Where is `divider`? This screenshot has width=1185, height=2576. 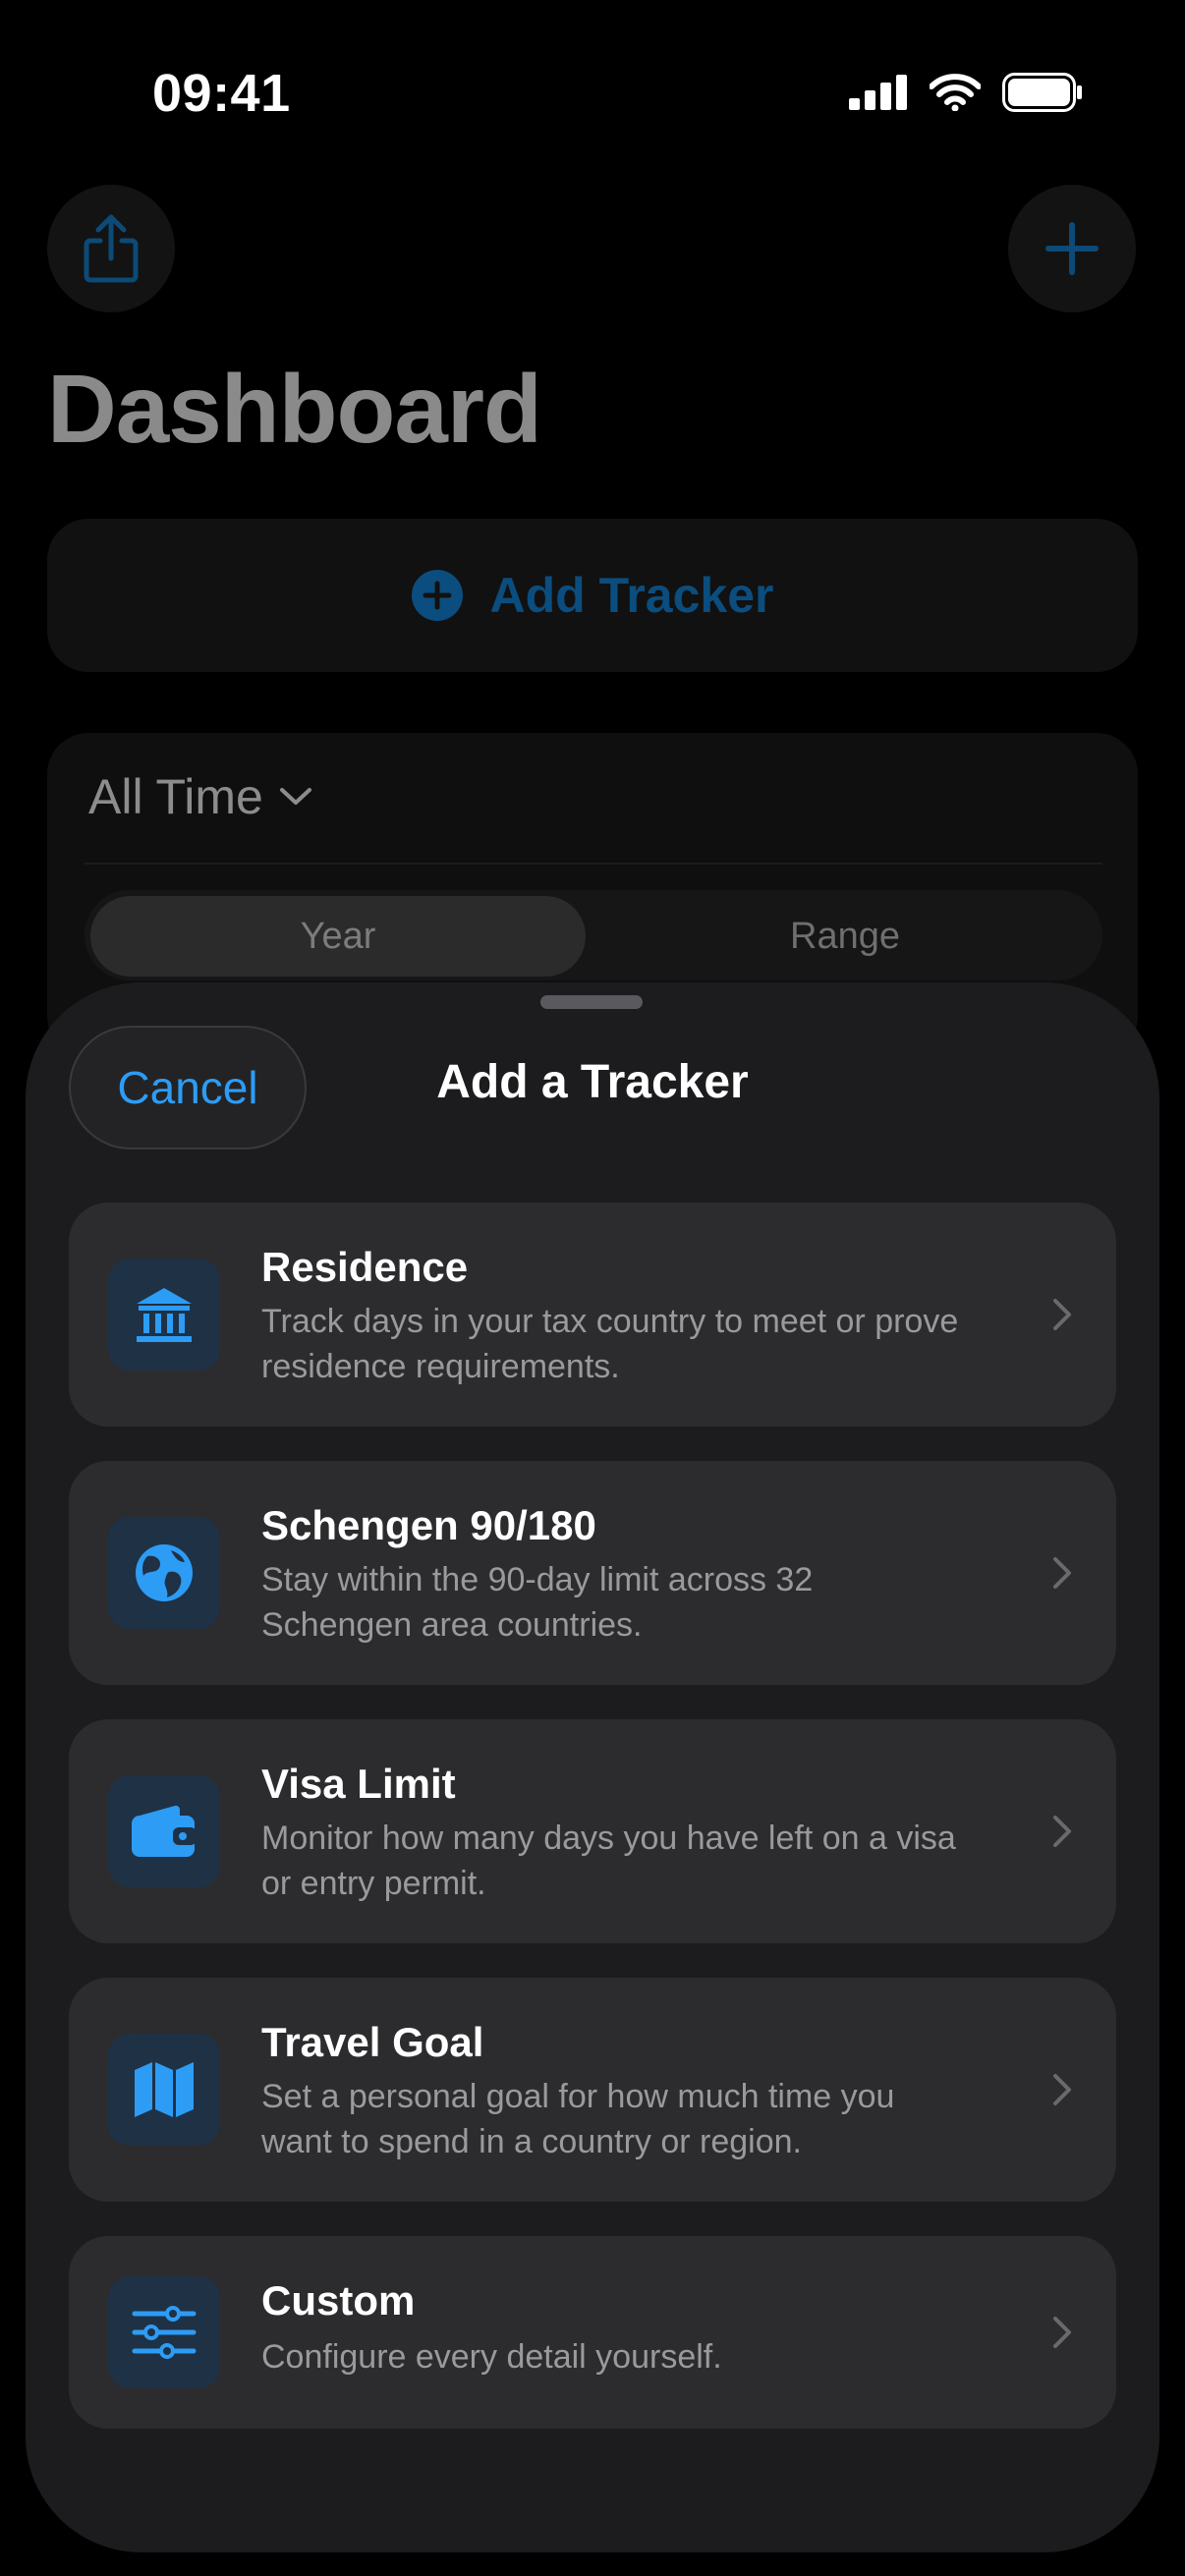 divider is located at coordinates (594, 864).